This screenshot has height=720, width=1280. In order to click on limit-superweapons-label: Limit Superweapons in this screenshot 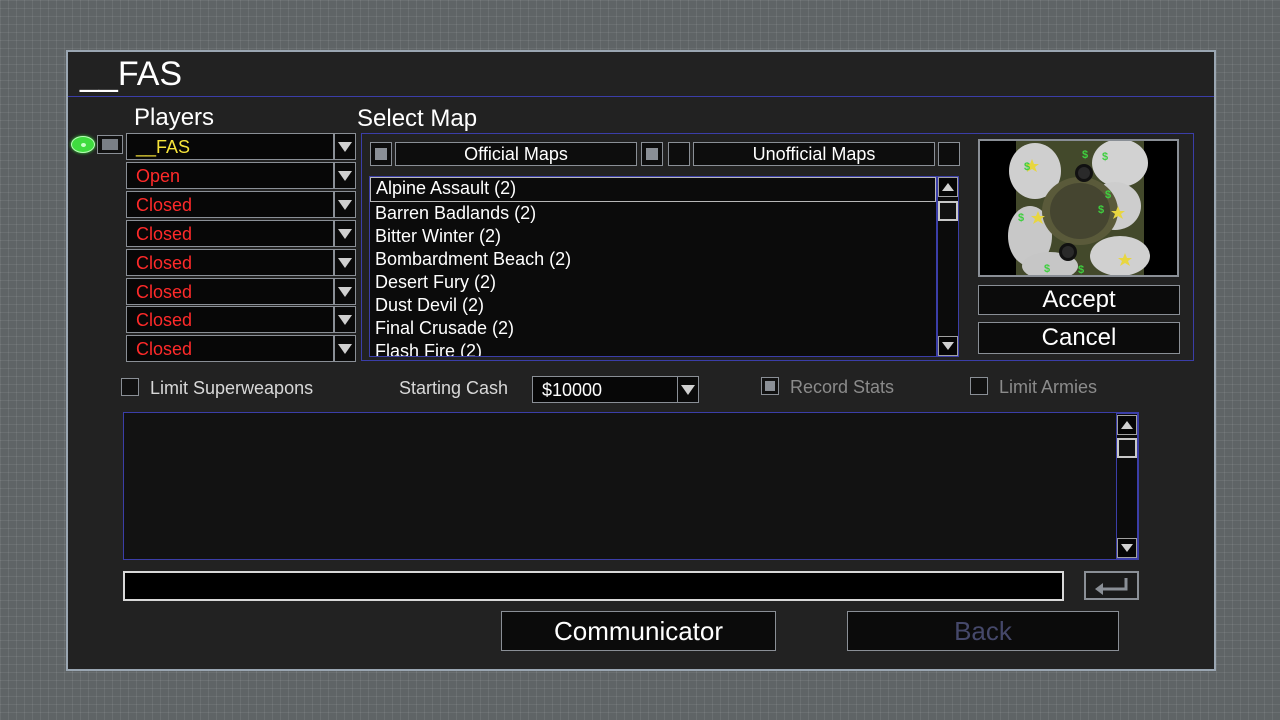, I will do `click(232, 388)`.